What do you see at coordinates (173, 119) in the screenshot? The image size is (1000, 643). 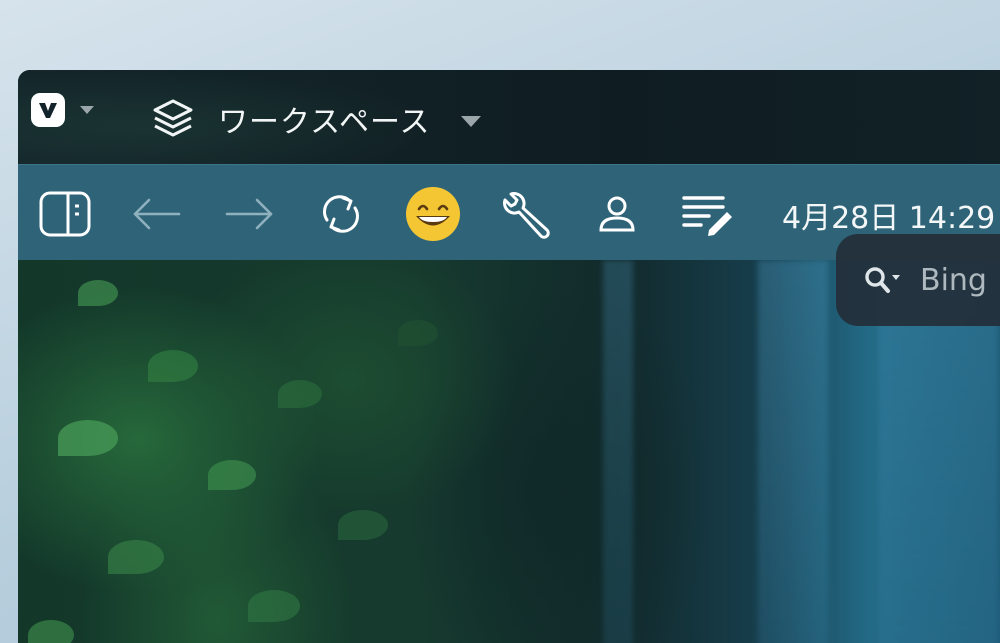 I see `layers-icon` at bounding box center [173, 119].